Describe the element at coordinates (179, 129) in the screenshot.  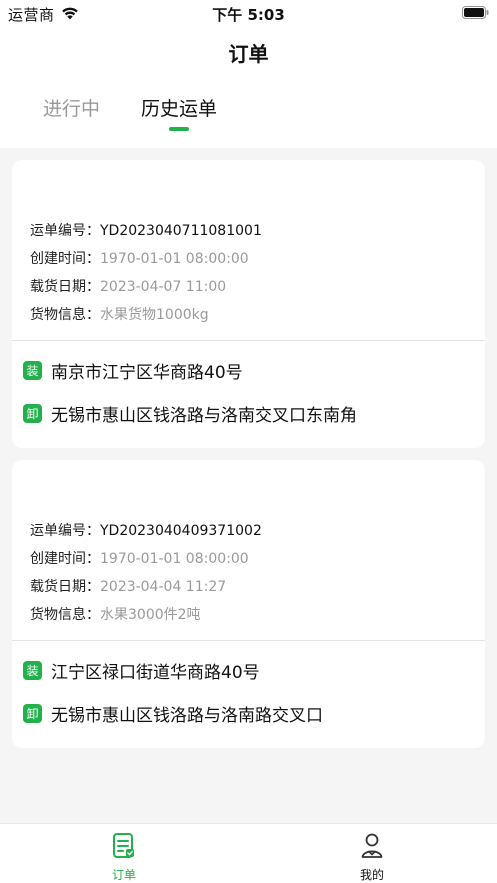
I see `active-tab-indicator` at that location.